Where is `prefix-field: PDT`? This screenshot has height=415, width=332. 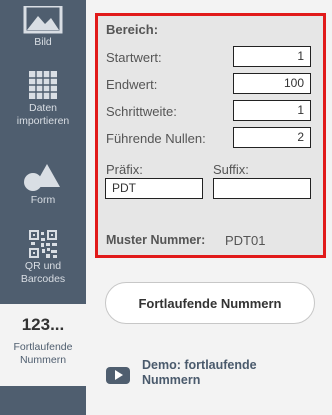
prefix-field: PDT is located at coordinates (154, 188).